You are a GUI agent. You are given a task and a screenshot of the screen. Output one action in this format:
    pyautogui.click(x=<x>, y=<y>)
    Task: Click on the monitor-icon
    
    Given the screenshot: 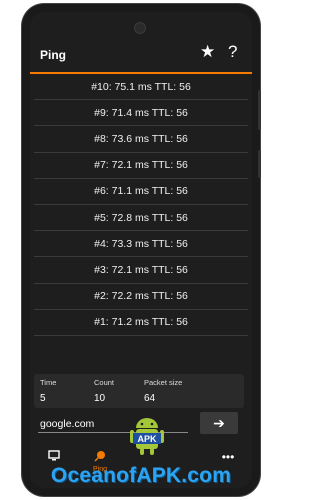 What is the action you would take?
    pyautogui.click(x=54, y=457)
    